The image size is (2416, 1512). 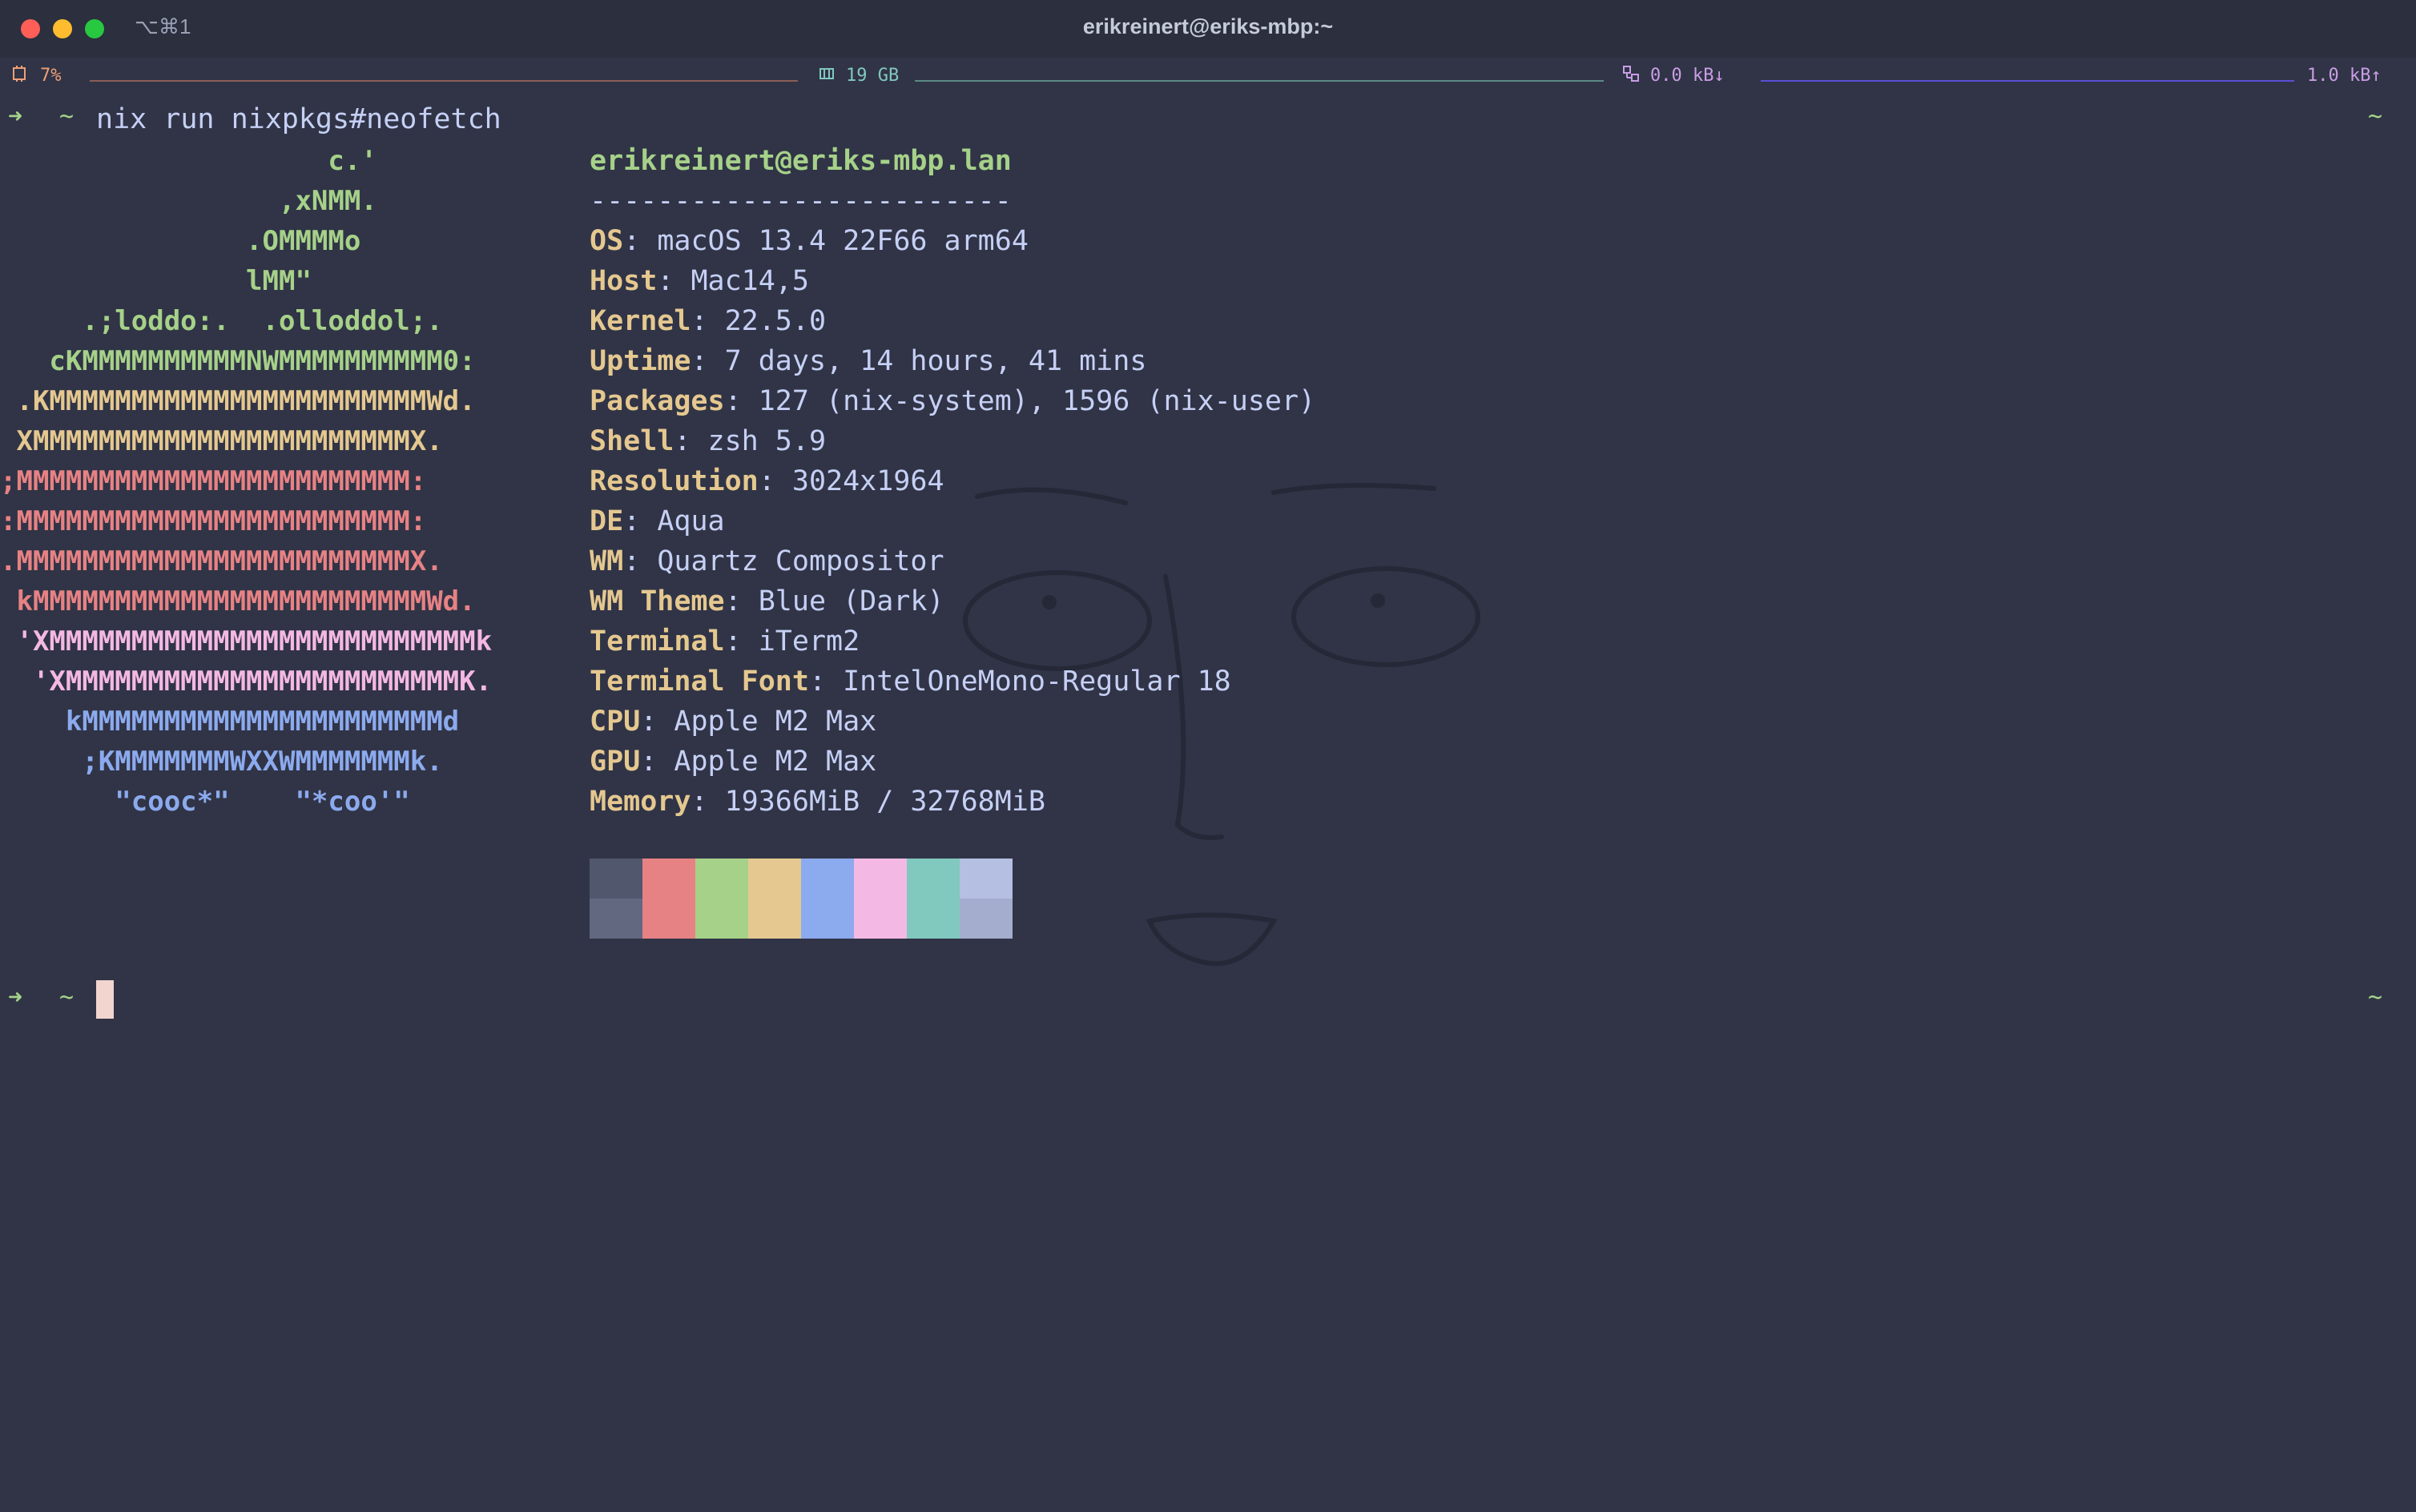 I want to click on network-up-label: 1.0 kB↑, so click(x=2344, y=76).